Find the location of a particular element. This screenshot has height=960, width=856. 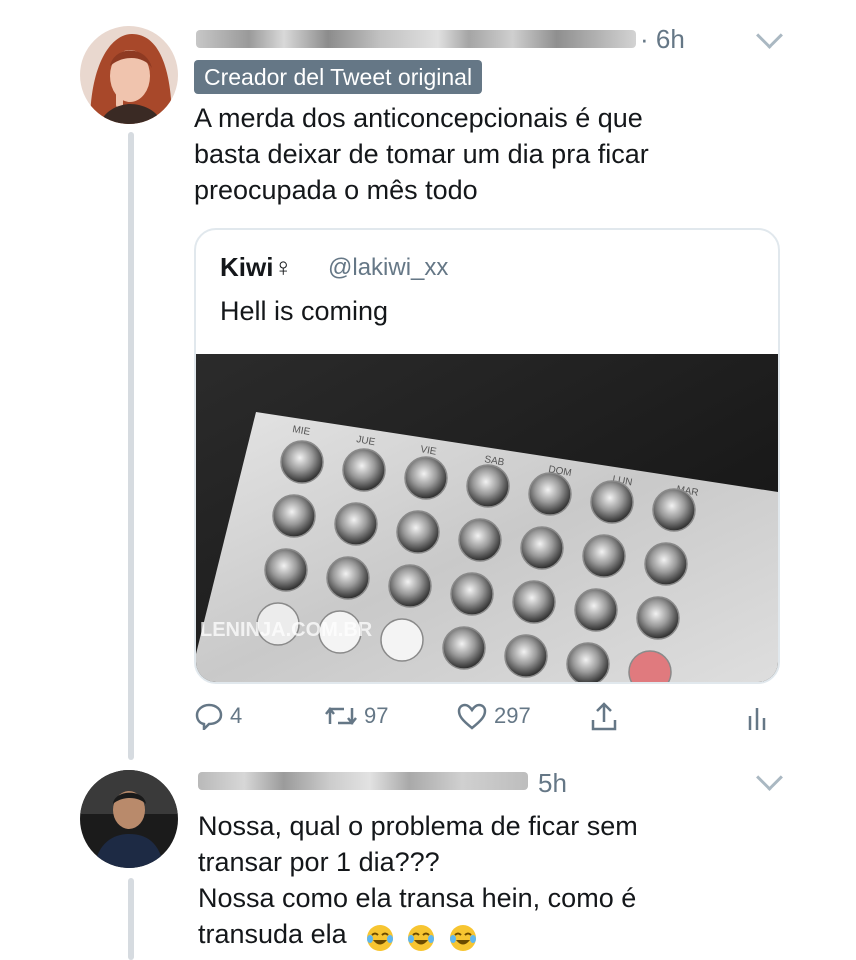

heart-icon is located at coordinates (472, 716).